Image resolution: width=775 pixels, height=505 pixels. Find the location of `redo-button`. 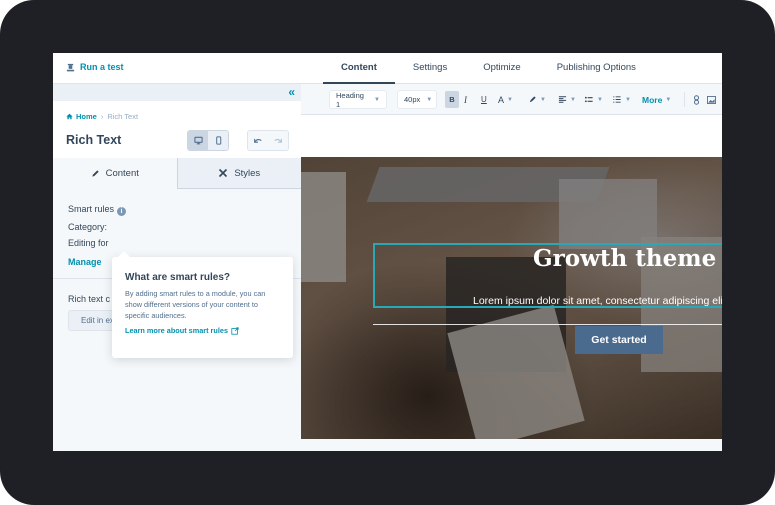

redo-button is located at coordinates (278, 140).